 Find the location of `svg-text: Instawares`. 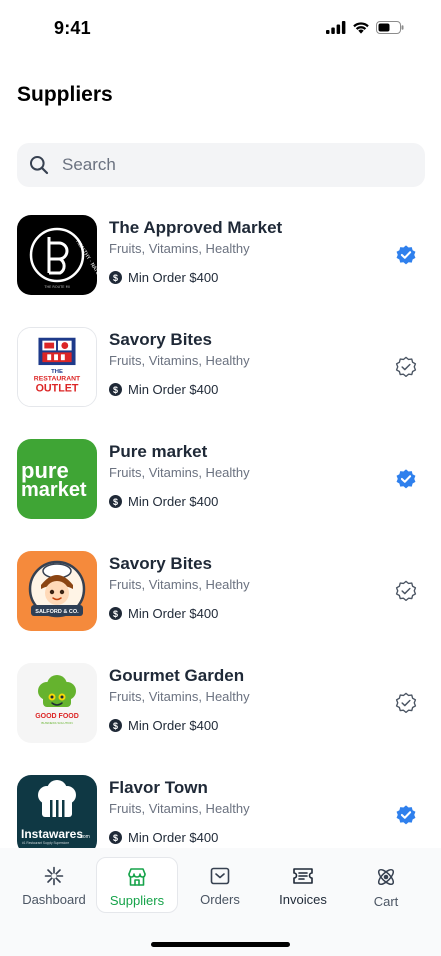

svg-text: Instawares is located at coordinates (52, 834).